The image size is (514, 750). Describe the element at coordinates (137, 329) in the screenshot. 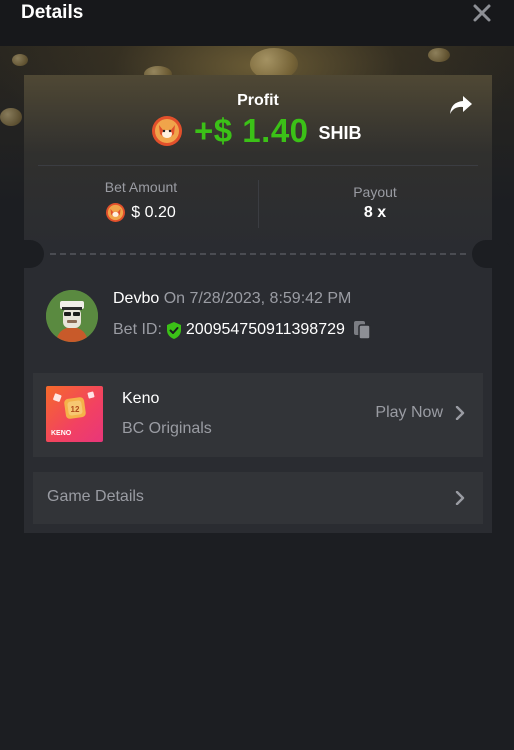

I see `bet-id-label: Bet ID:` at that location.